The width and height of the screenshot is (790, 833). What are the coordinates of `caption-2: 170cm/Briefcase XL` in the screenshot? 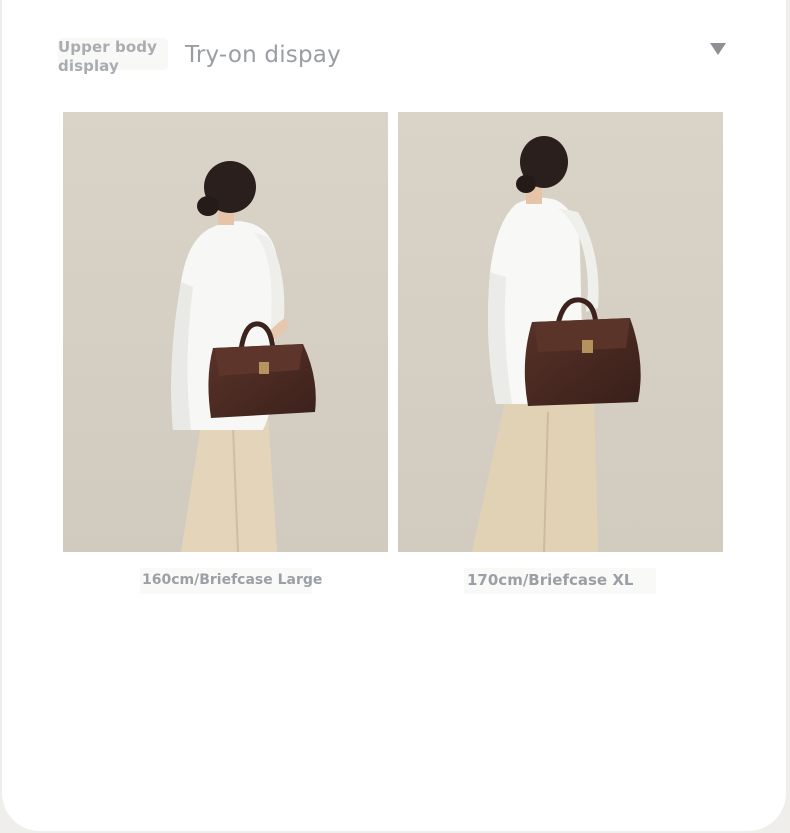 It's located at (550, 580).